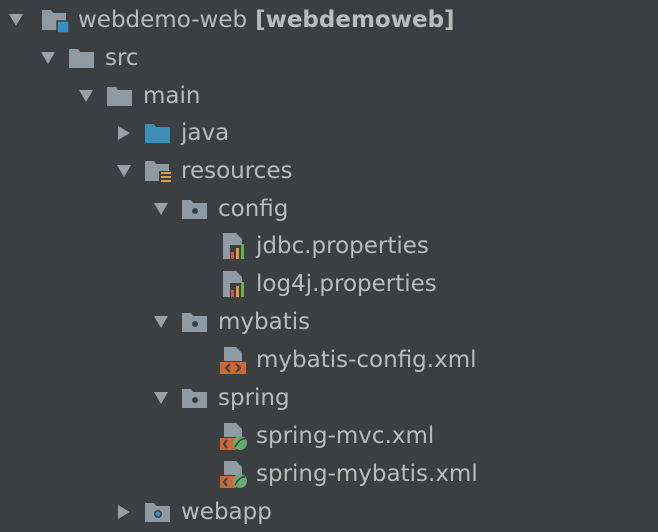  What do you see at coordinates (205, 133) in the screenshot?
I see `tree-label: java` at bounding box center [205, 133].